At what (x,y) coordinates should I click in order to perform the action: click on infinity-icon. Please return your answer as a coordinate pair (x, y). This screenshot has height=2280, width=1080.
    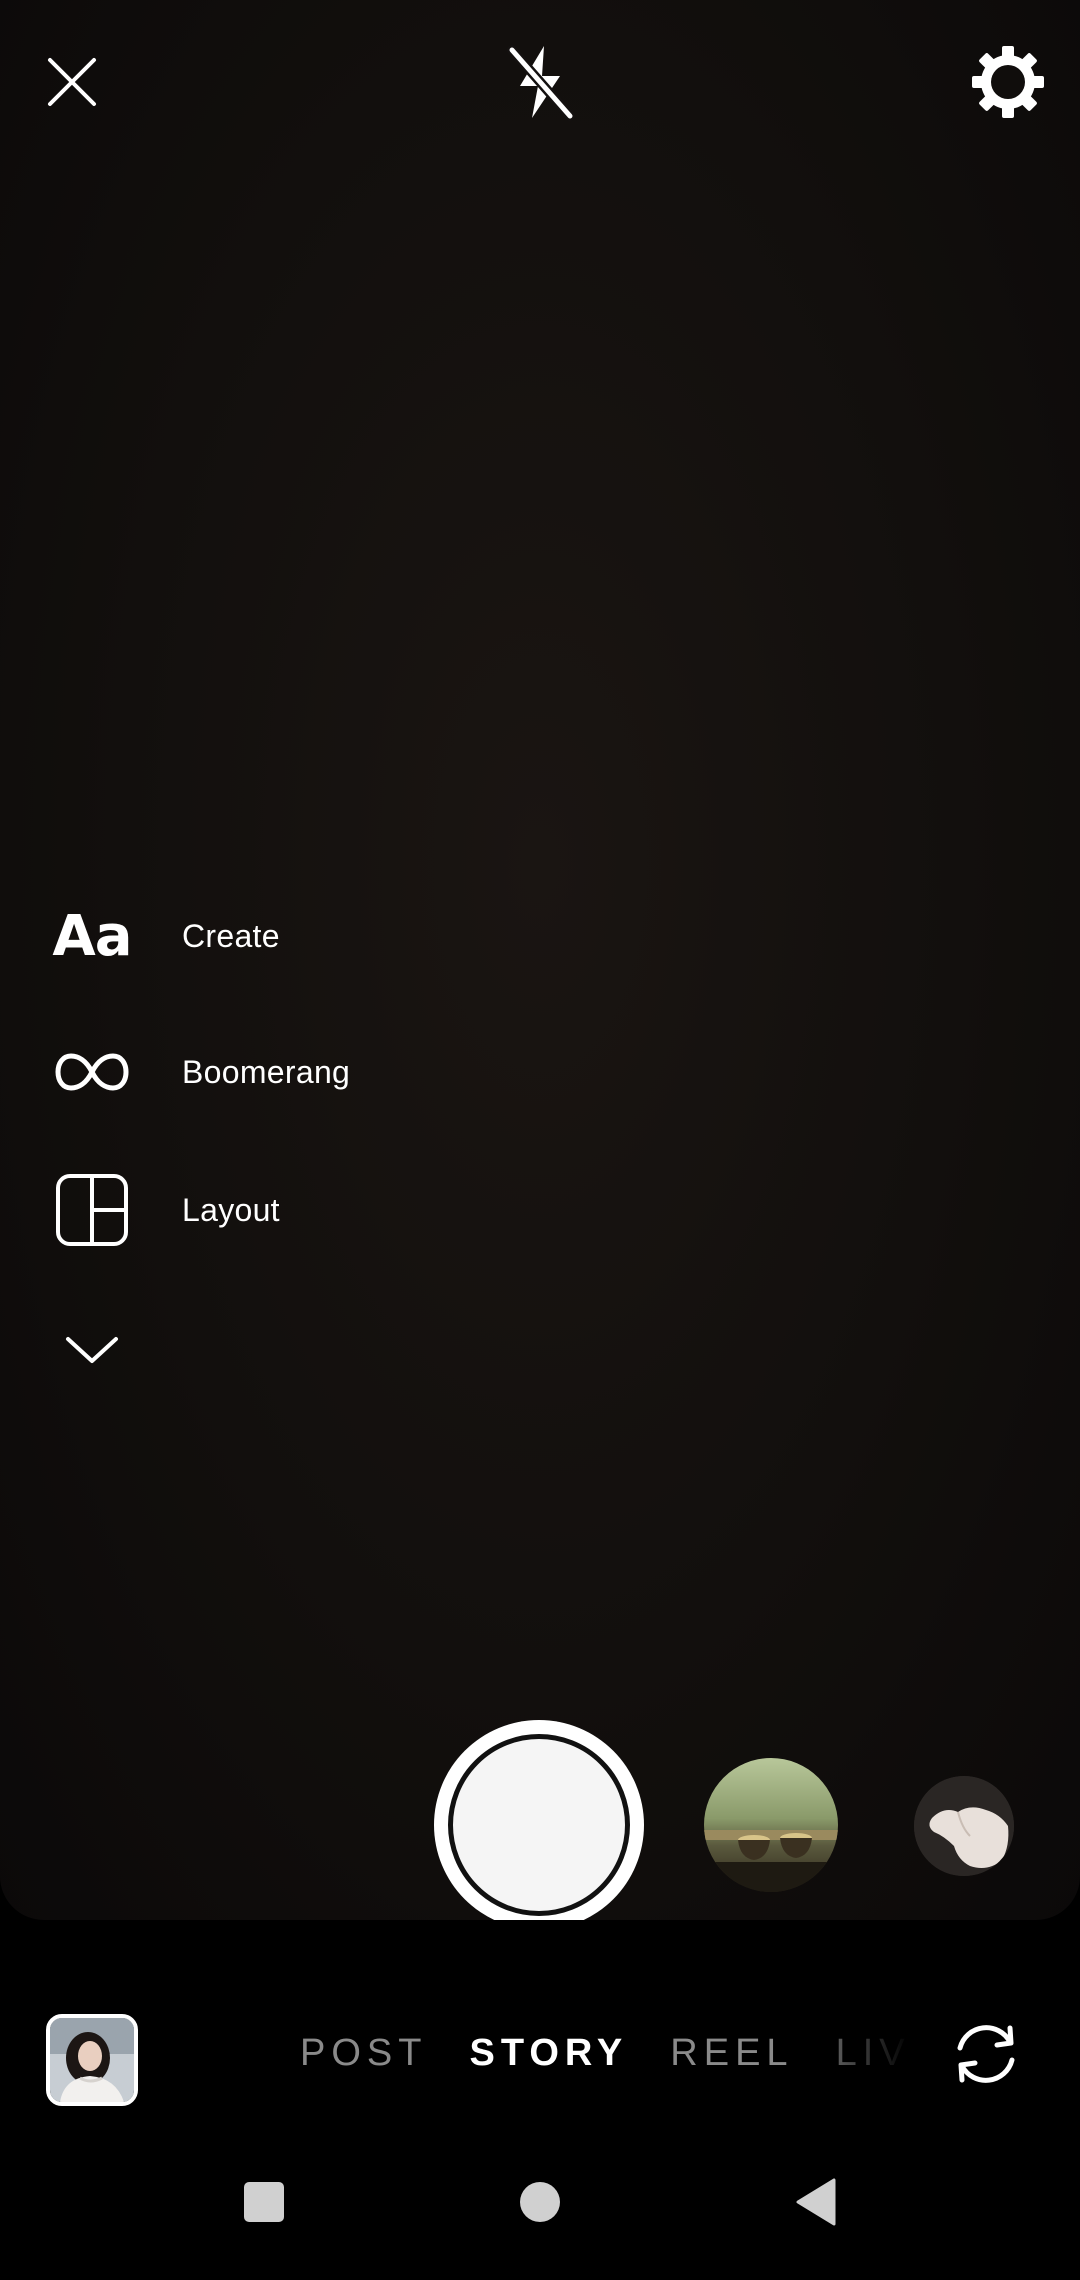
    Looking at the image, I should click on (92, 1072).